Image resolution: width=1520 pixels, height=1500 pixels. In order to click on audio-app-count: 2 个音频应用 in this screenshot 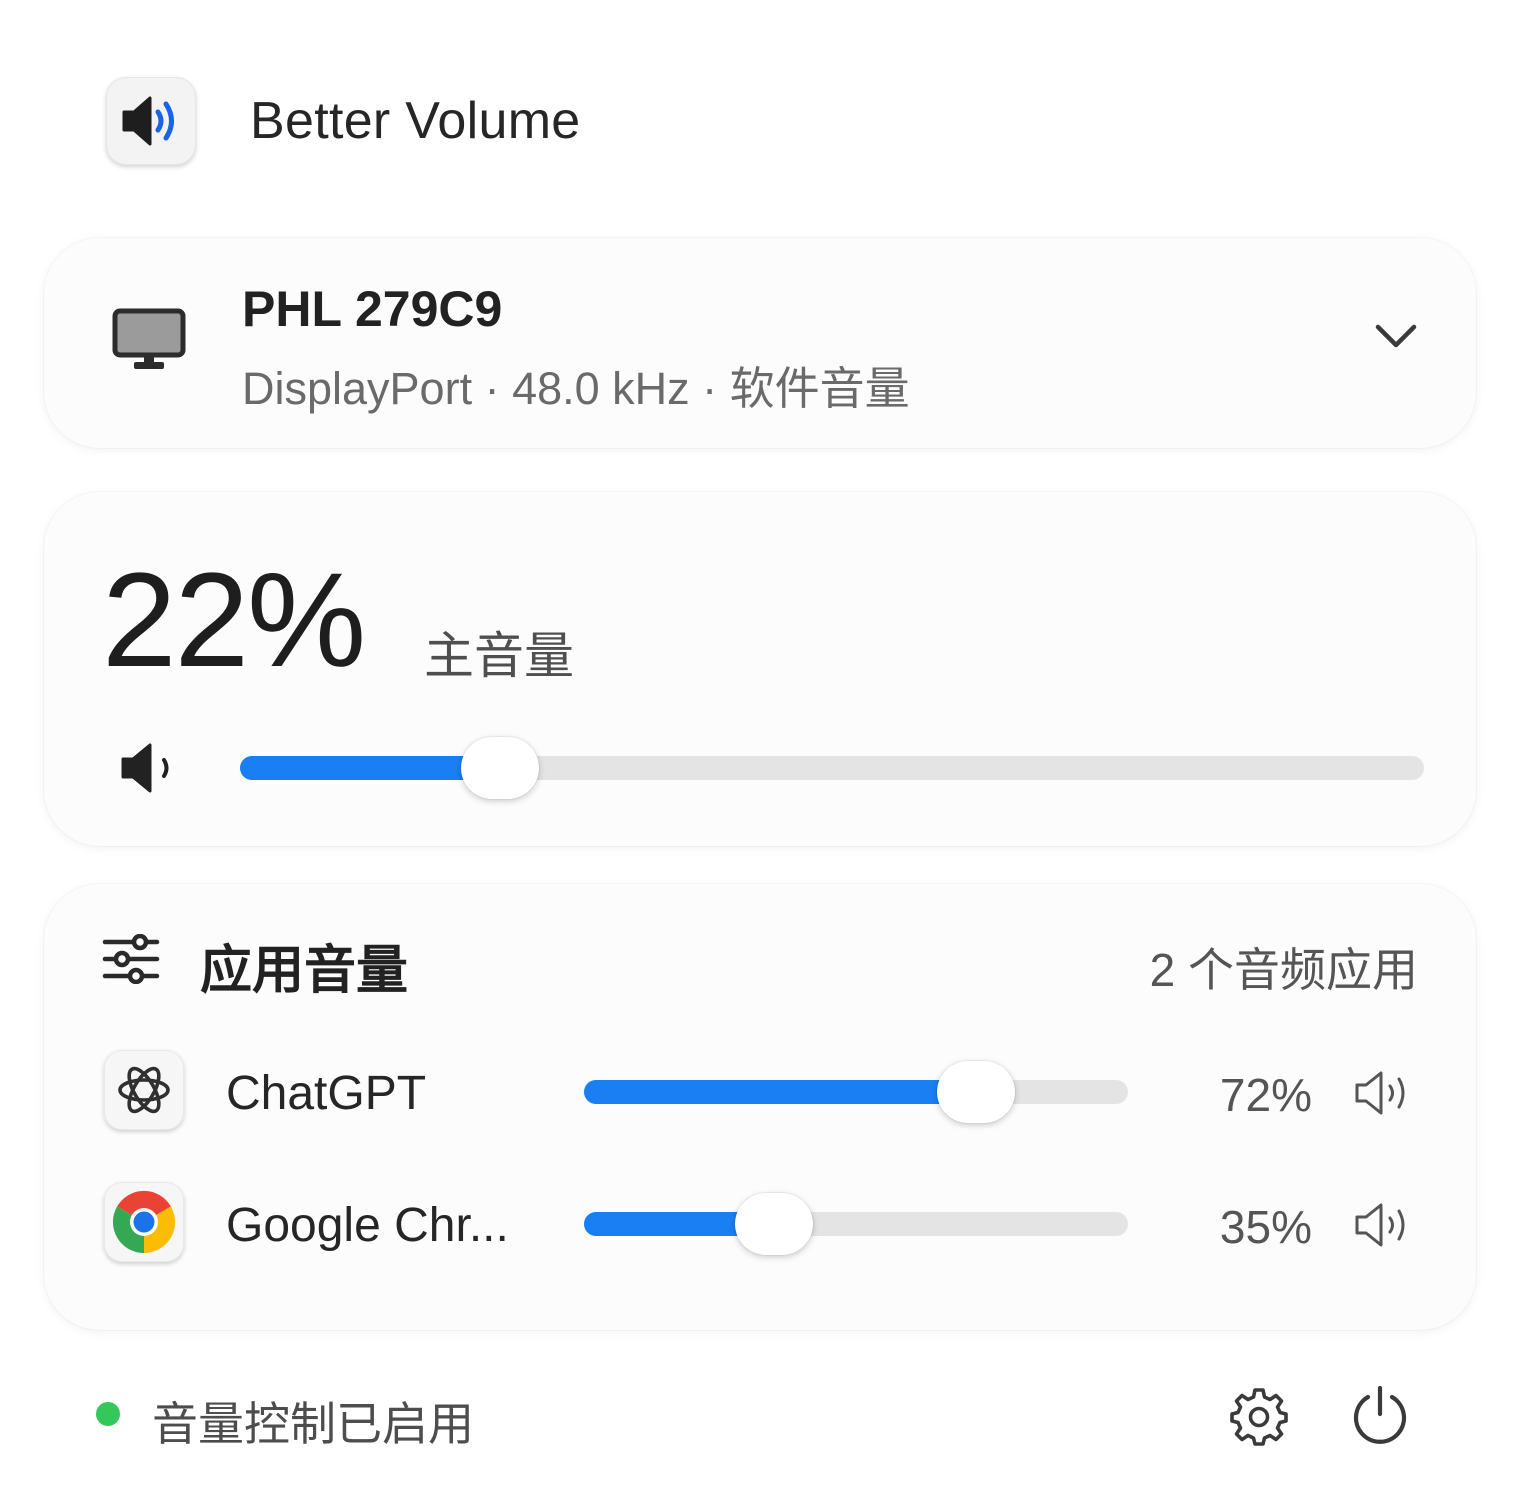, I will do `click(1283, 970)`.